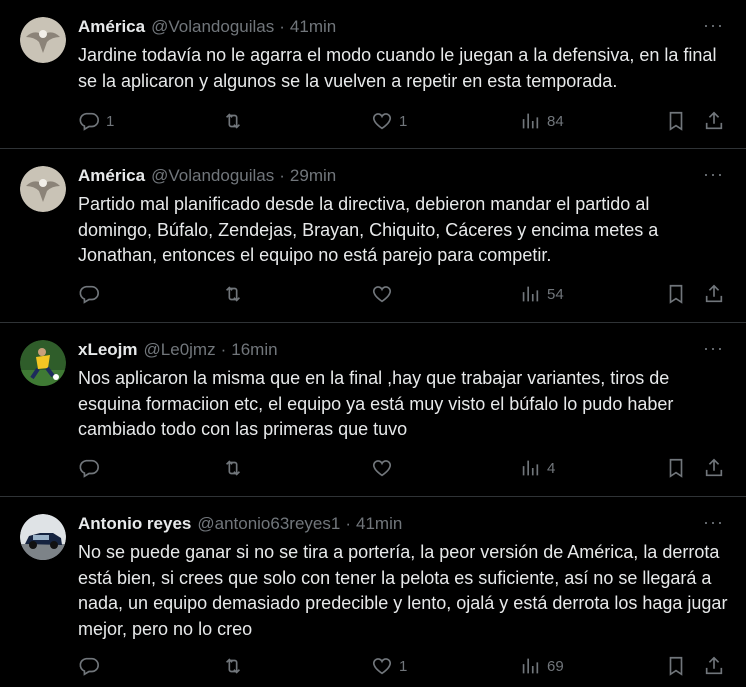 Image resolution: width=746 pixels, height=687 pixels. I want to click on author-handle: @antonio63reyes1, so click(268, 524).